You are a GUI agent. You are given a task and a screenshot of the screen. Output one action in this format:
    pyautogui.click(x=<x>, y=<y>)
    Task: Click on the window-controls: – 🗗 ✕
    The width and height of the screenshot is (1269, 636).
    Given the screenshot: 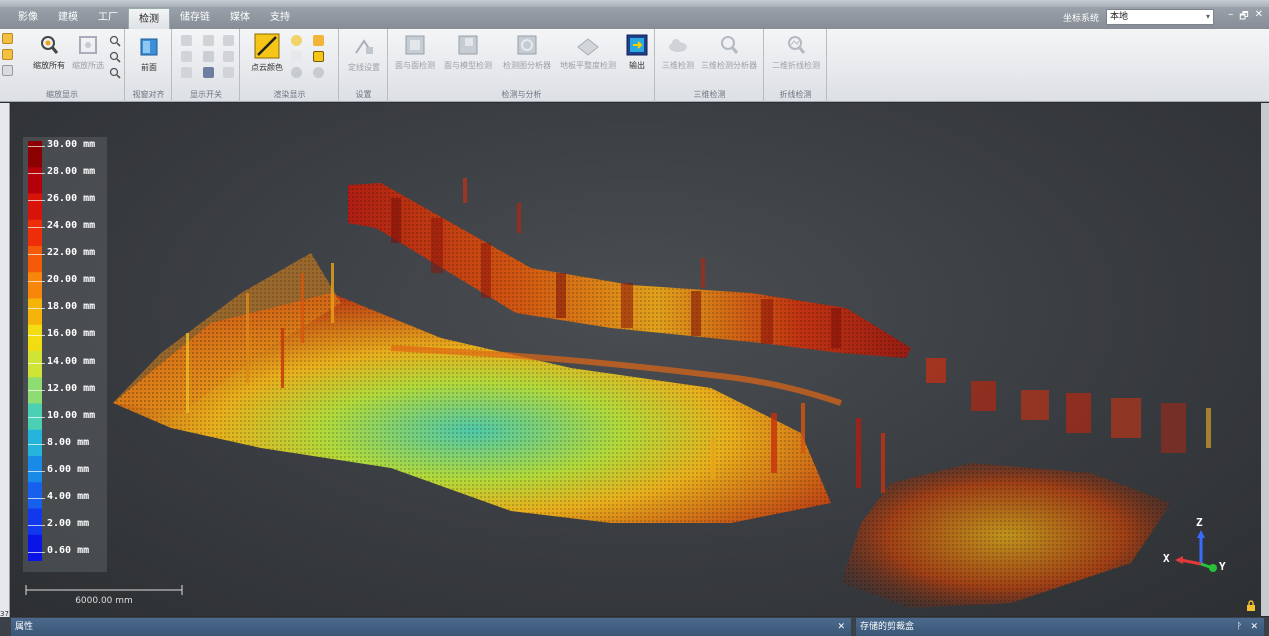 What is the action you would take?
    pyautogui.click(x=1245, y=17)
    